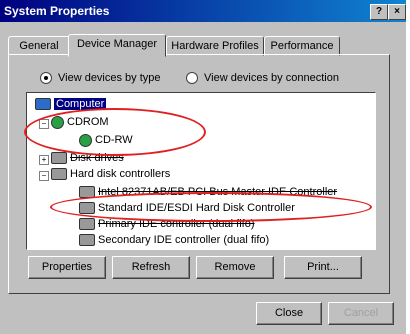 This screenshot has width=410, height=334. I want to click on view-by-type-label: View devices by type, so click(109, 78).